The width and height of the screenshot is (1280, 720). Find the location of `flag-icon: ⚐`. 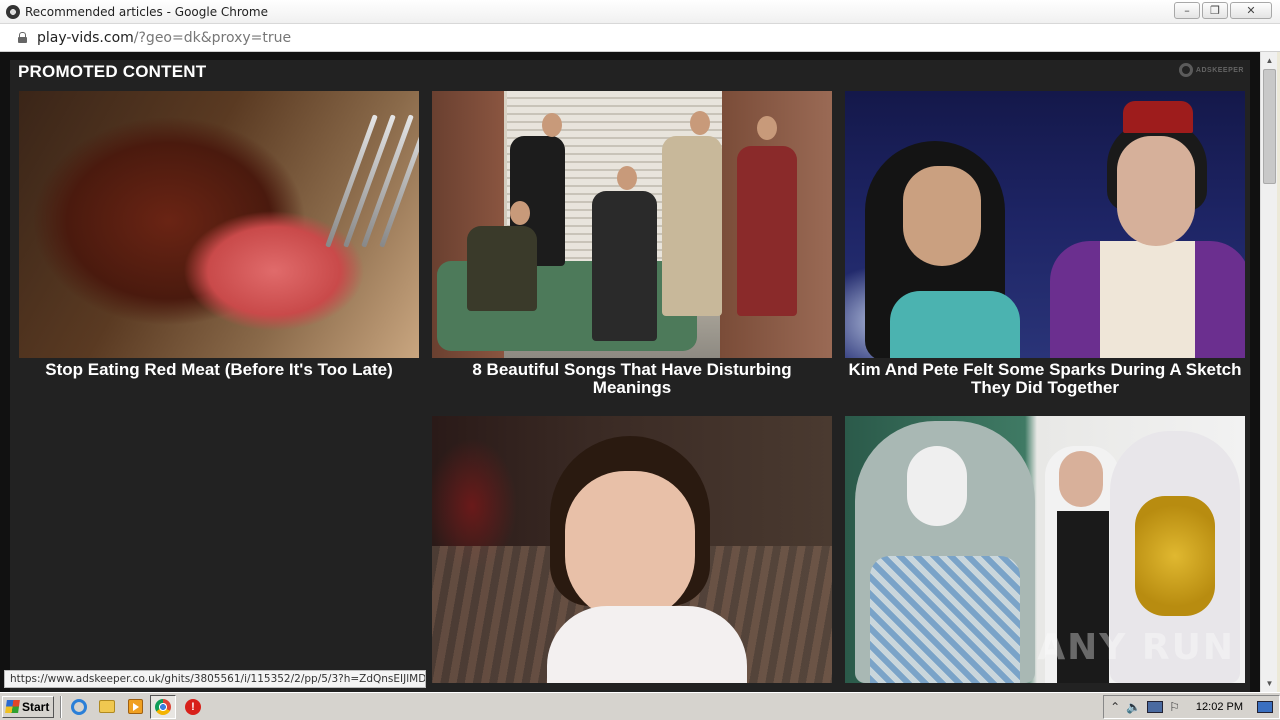

flag-icon: ⚐ is located at coordinates (1174, 707).